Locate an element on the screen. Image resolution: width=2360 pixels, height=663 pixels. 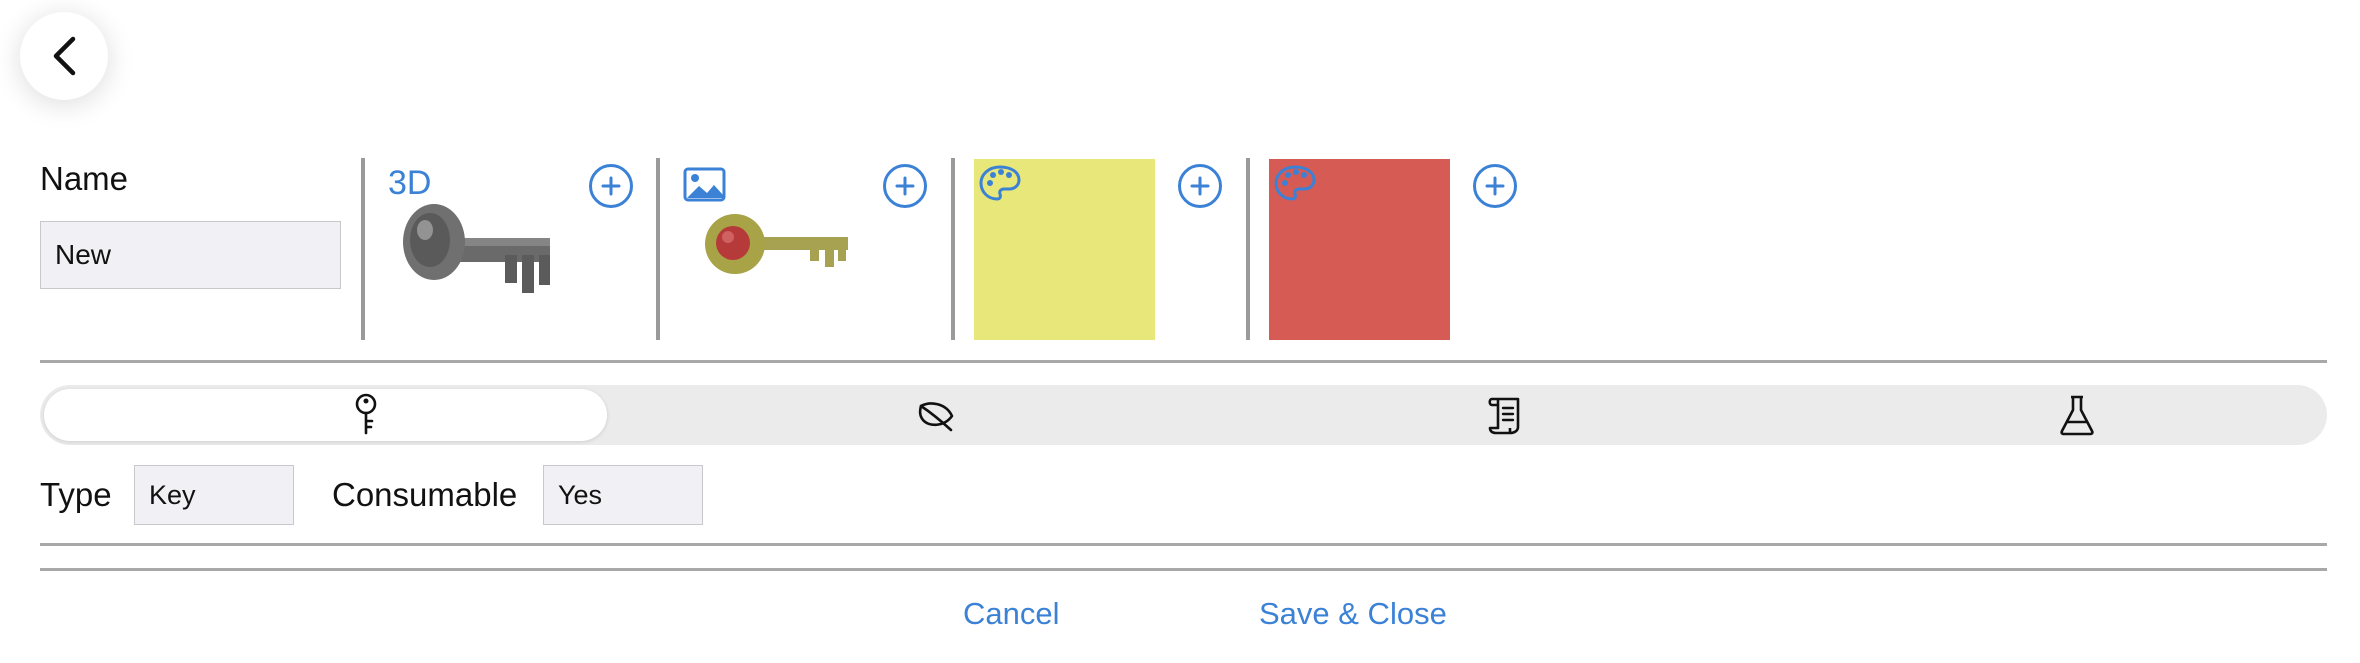
consumable-value: Yes is located at coordinates (580, 495).